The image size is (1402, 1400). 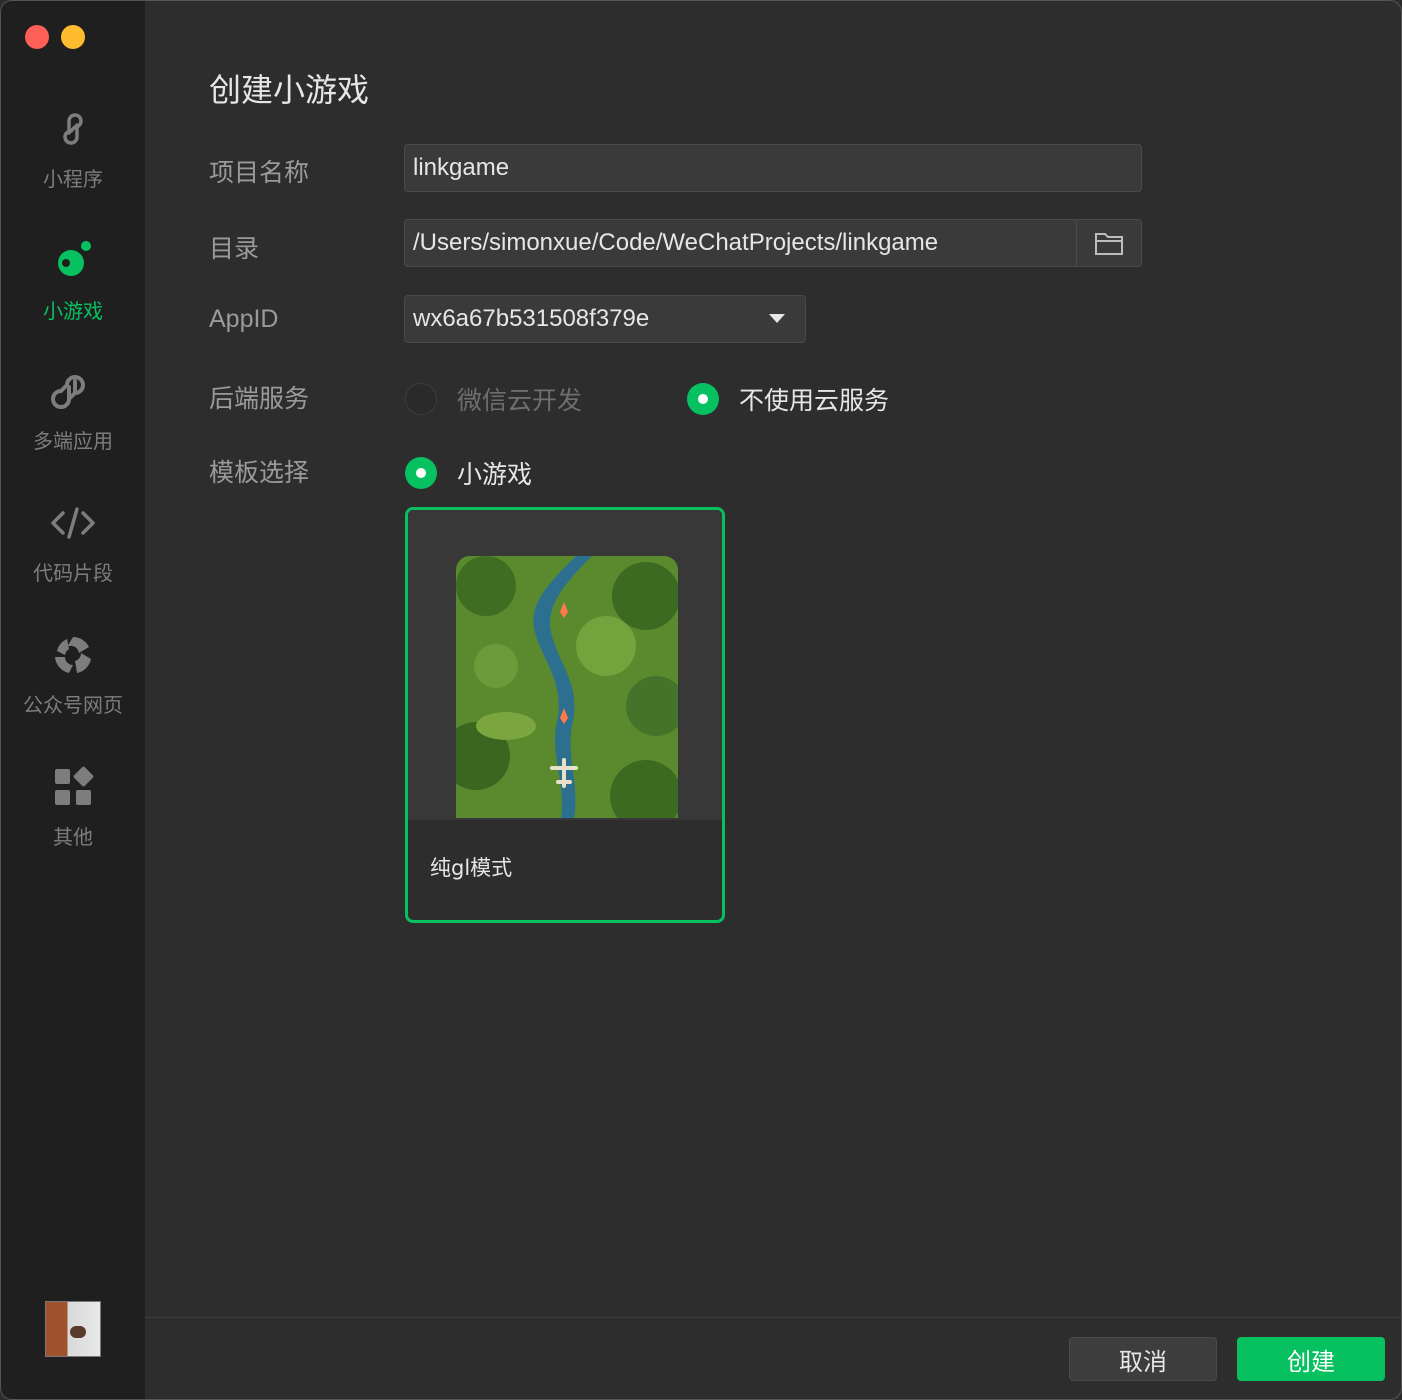 I want to click on sidebar-item-label: 多端应用, so click(x=73, y=441).